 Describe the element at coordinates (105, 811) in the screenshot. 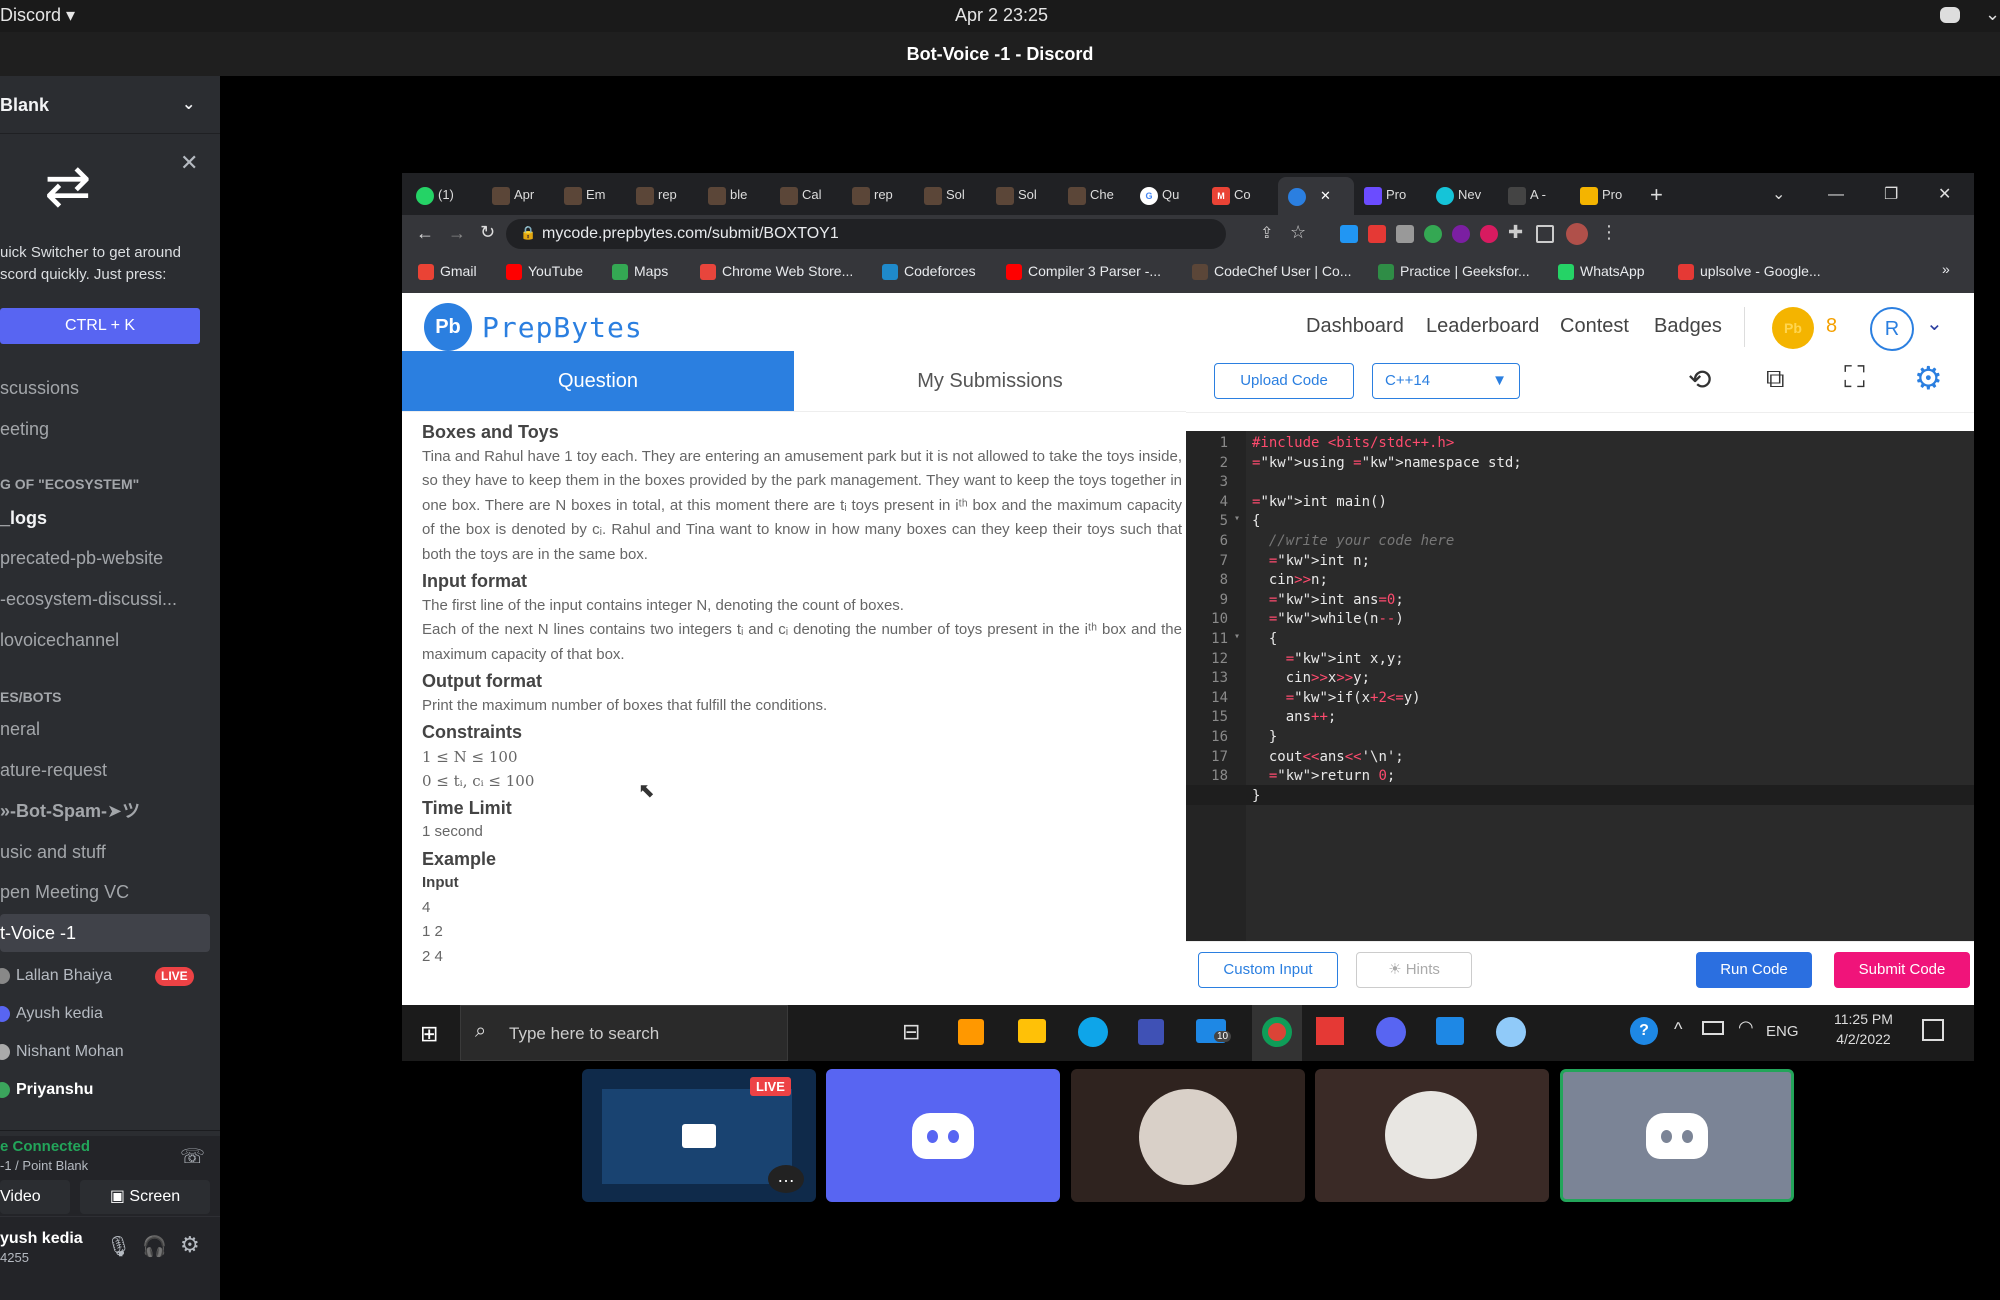

I see `channel-bot-spam: »-Bot-Spam-➤ツ` at that location.